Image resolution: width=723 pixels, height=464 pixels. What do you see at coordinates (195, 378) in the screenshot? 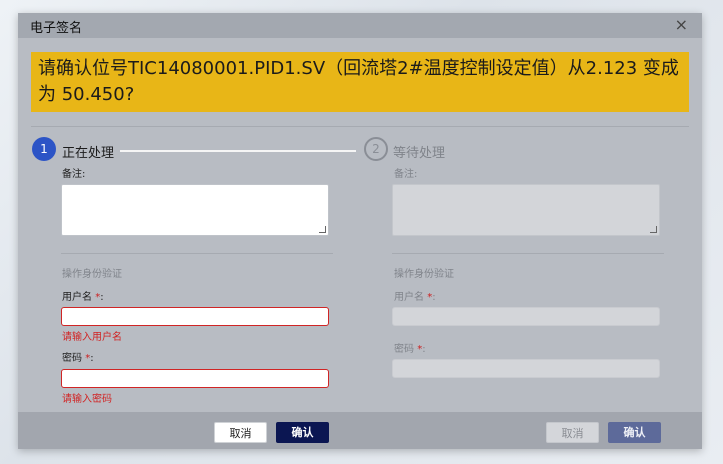
I see `password-input` at bounding box center [195, 378].